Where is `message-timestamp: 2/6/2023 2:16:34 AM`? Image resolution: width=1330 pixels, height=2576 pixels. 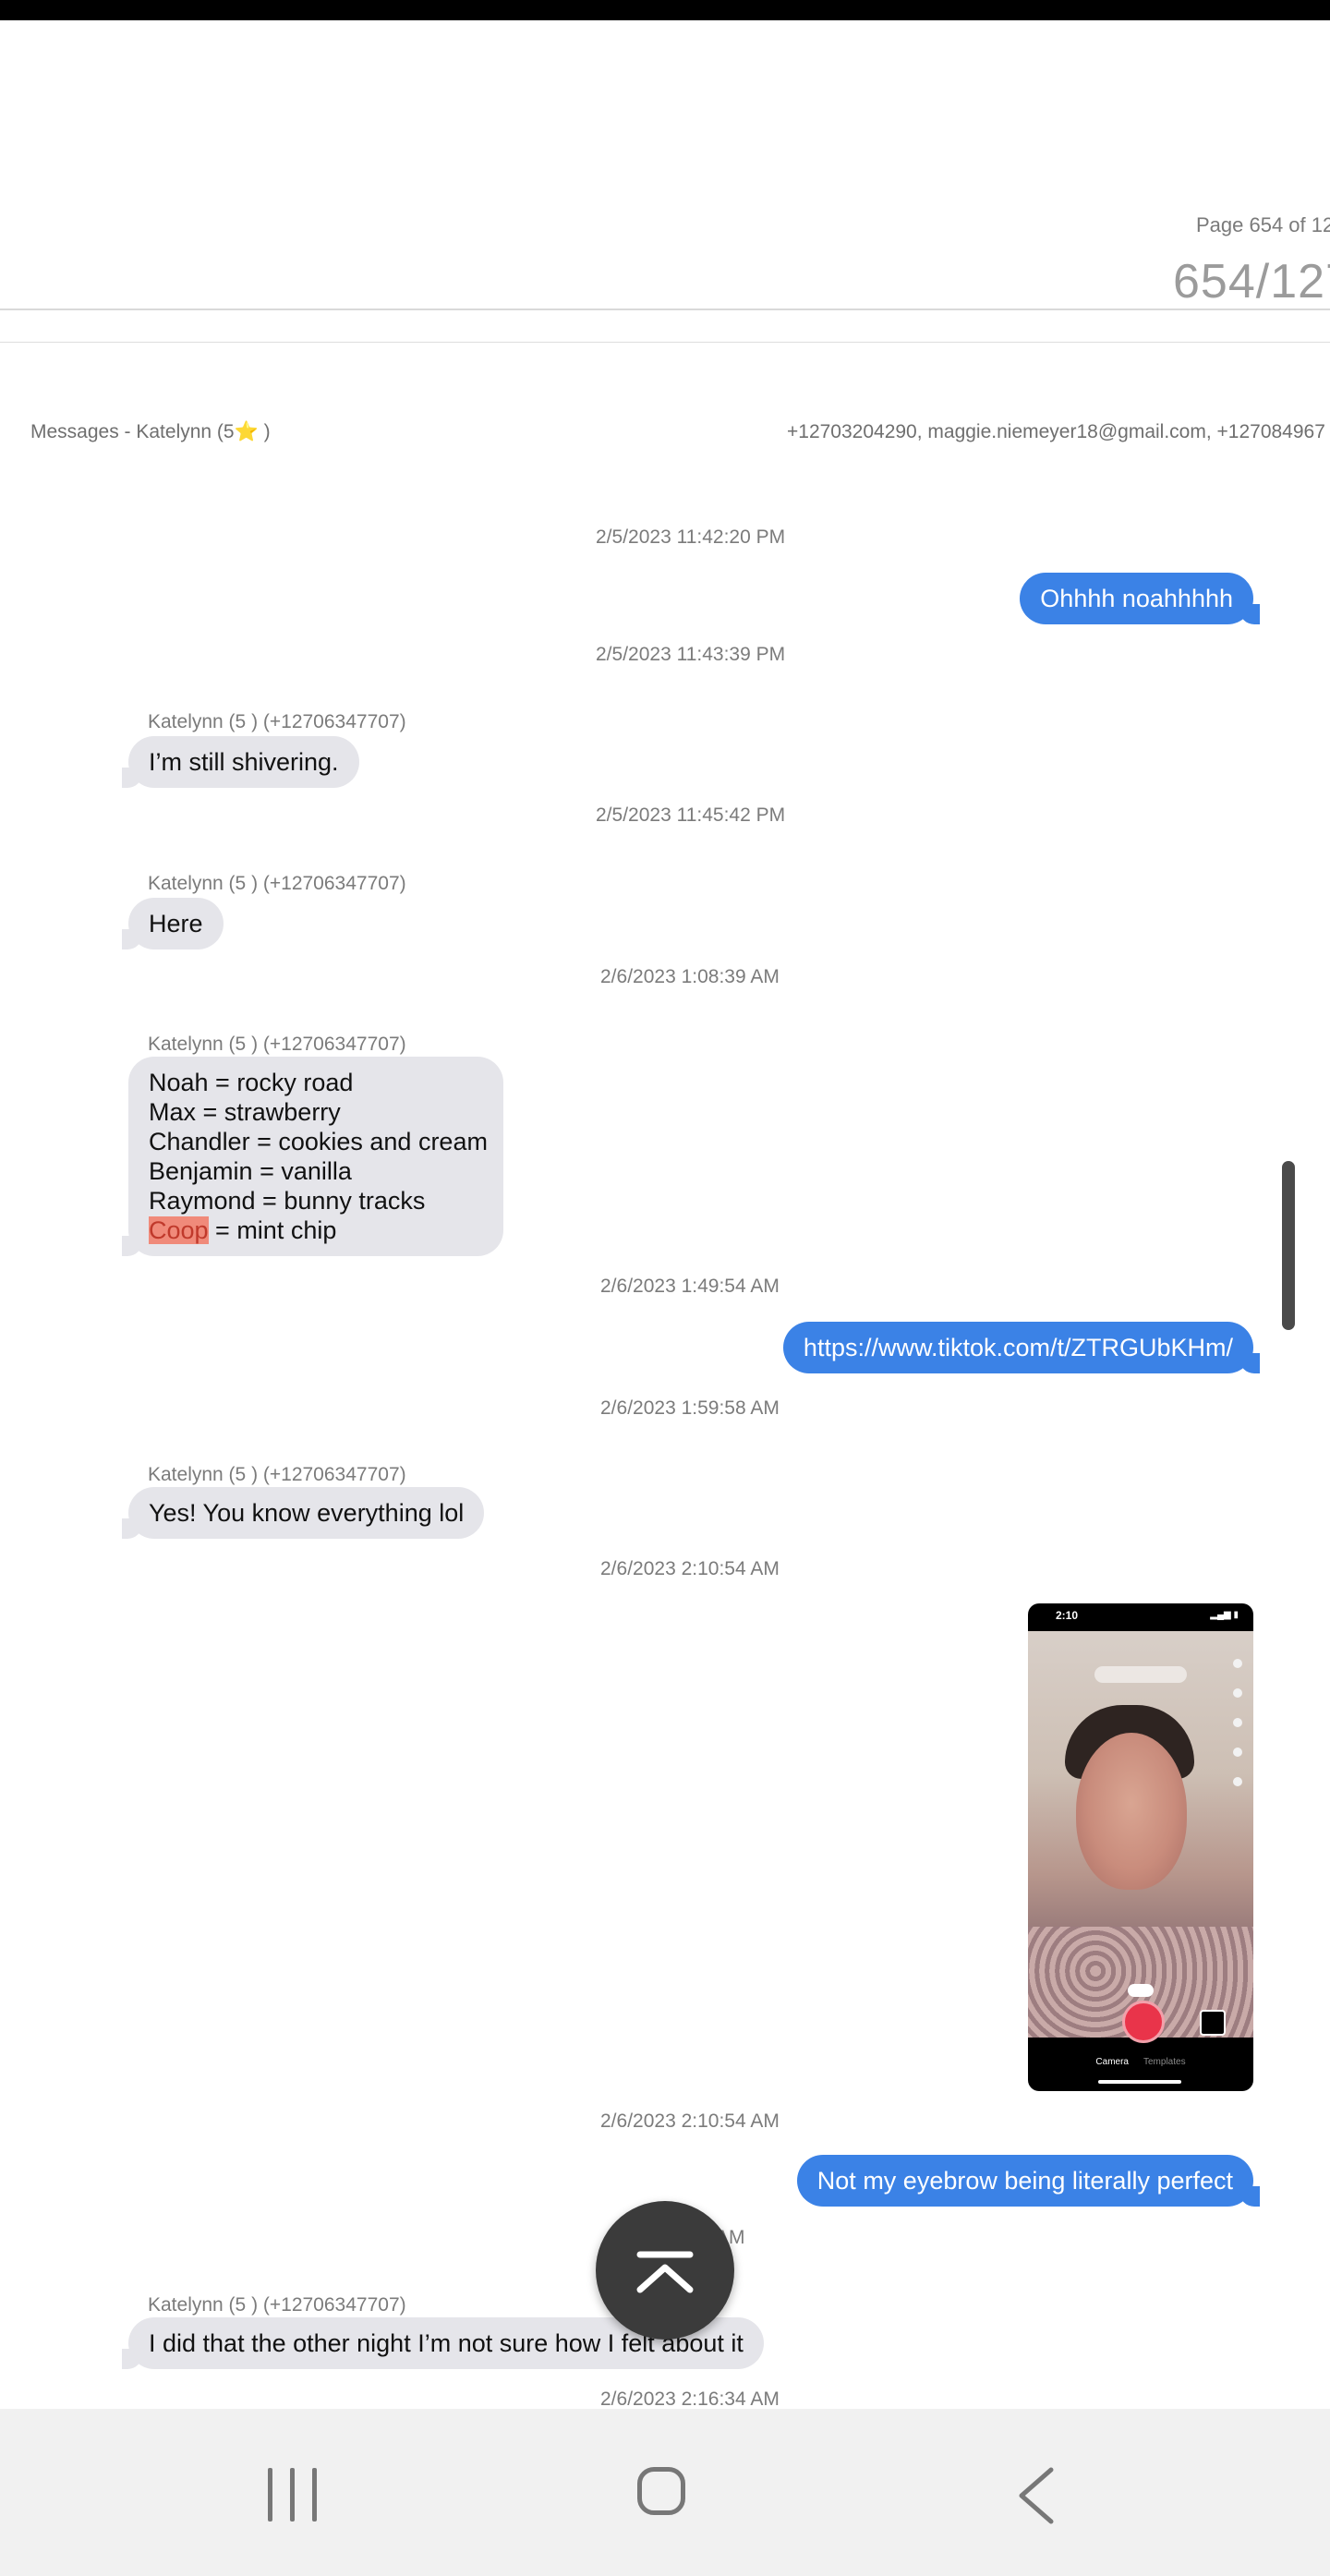
message-timestamp: 2/6/2023 2:16:34 AM is located at coordinates (690, 2399).